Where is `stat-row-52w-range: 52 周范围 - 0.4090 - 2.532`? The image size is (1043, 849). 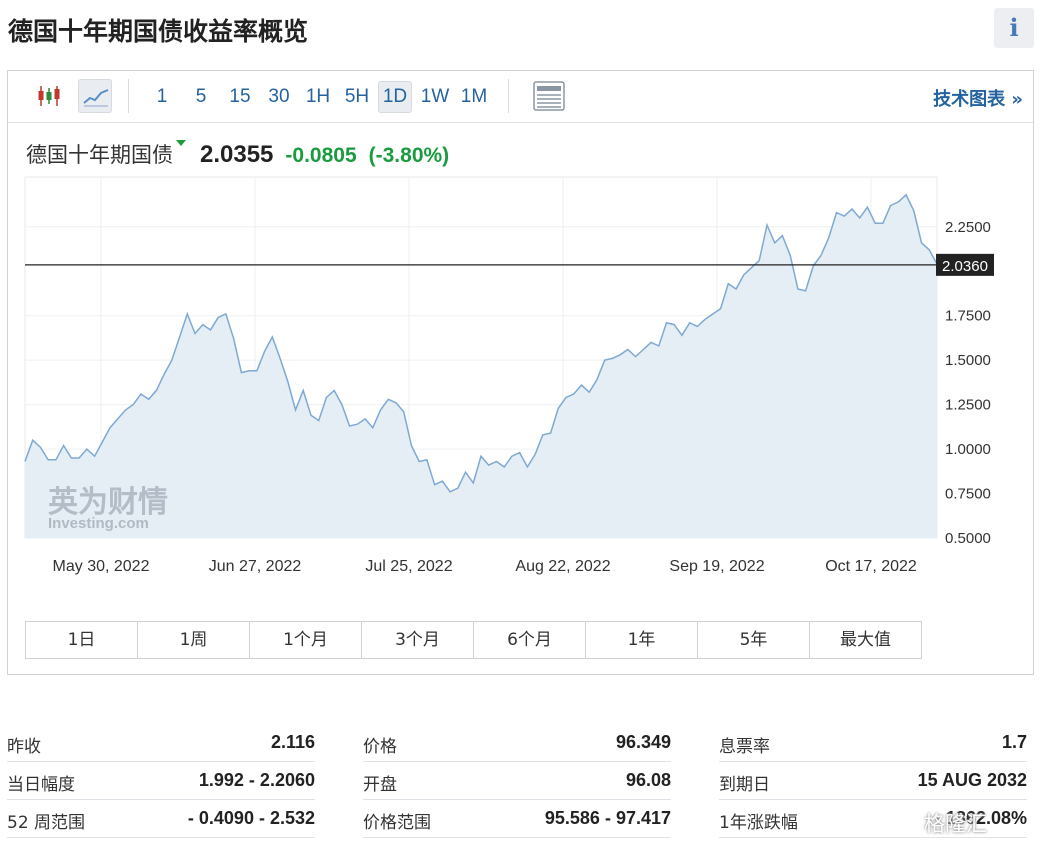
stat-row-52w-range: 52 周范围 - 0.4090 - 2.532 is located at coordinates (161, 819).